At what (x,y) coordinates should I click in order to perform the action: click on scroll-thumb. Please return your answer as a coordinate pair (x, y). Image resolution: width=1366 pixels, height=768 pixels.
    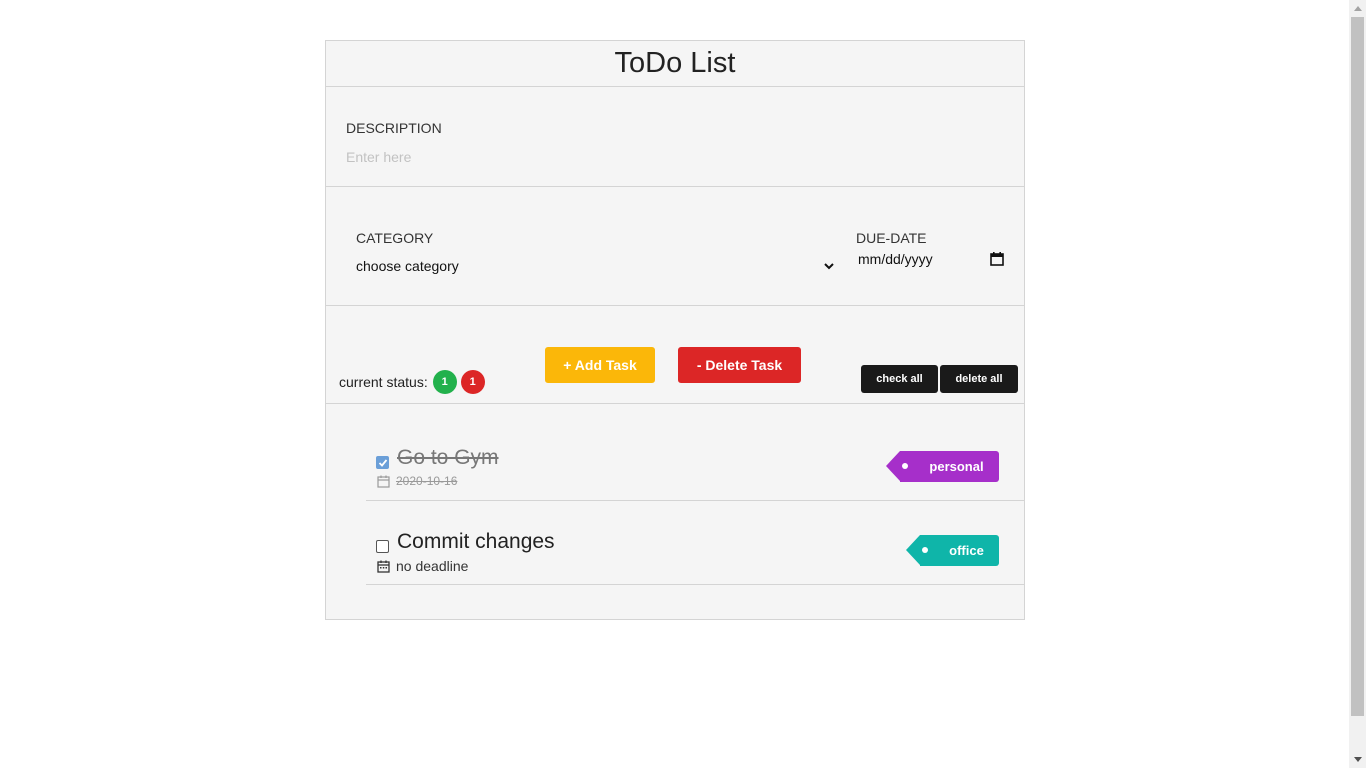
    Looking at the image, I should click on (1357, 366).